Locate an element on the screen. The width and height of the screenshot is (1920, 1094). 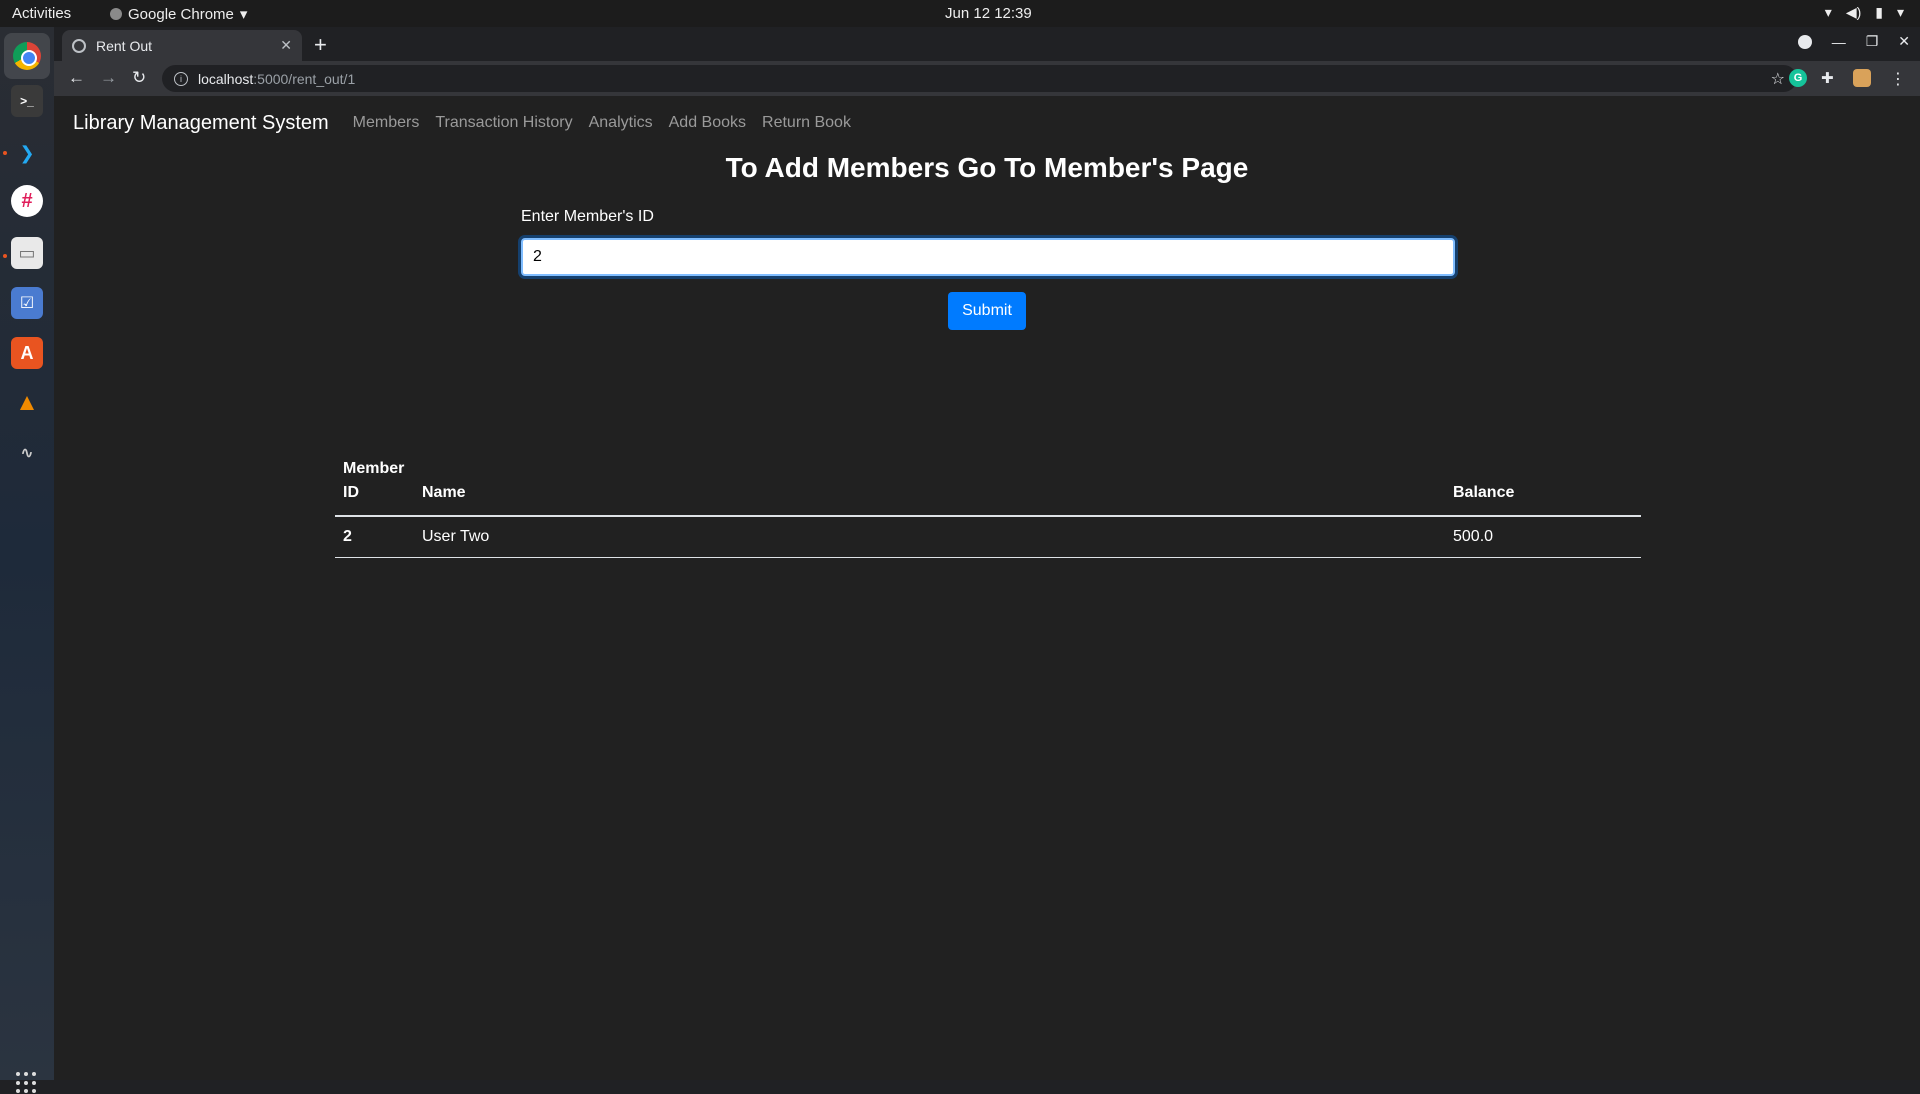
column-header-name: Name is located at coordinates (929, 484).